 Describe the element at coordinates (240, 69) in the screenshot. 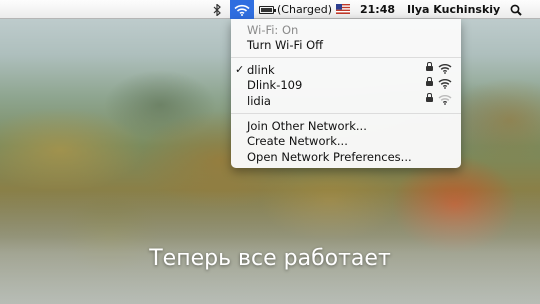

I see `selected-checkmark: ✓` at that location.